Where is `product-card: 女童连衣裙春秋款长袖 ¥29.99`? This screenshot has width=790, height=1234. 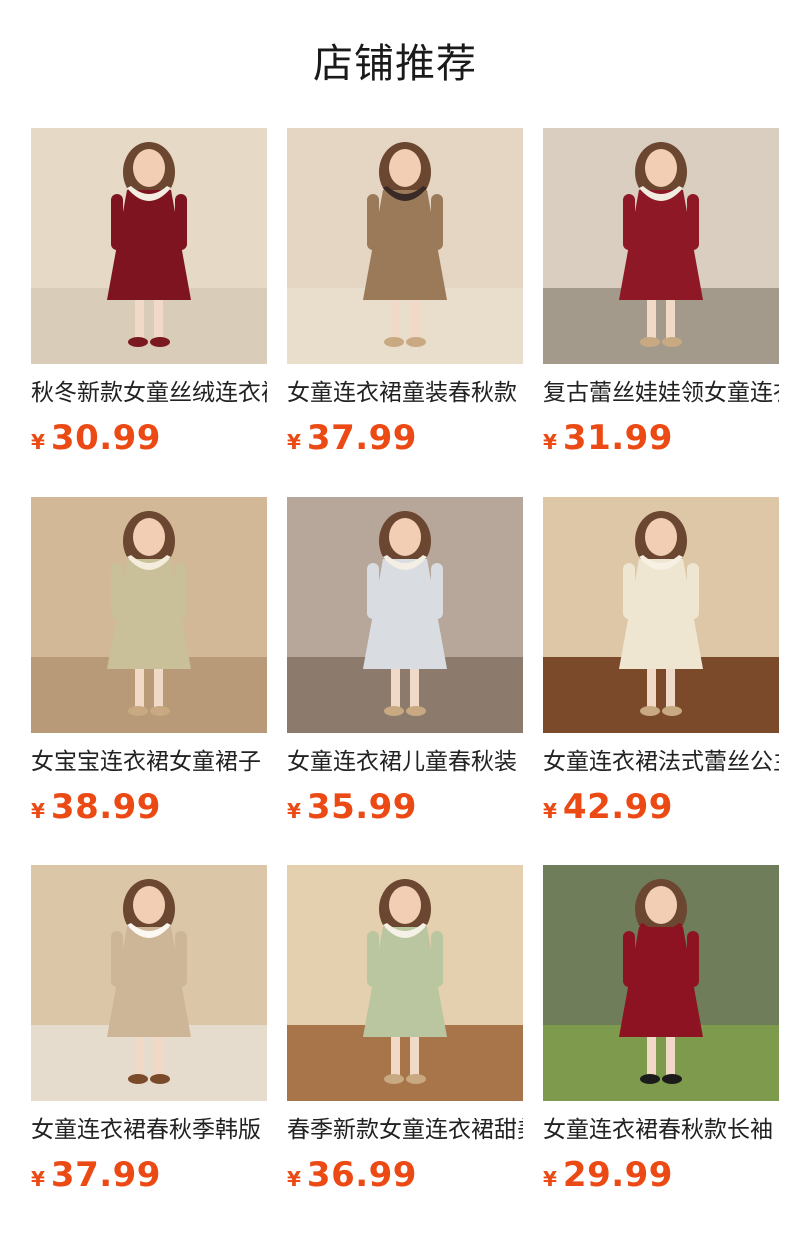
product-card: 女童连衣裙春秋款长袖 ¥29.99 is located at coordinates (661, 1030).